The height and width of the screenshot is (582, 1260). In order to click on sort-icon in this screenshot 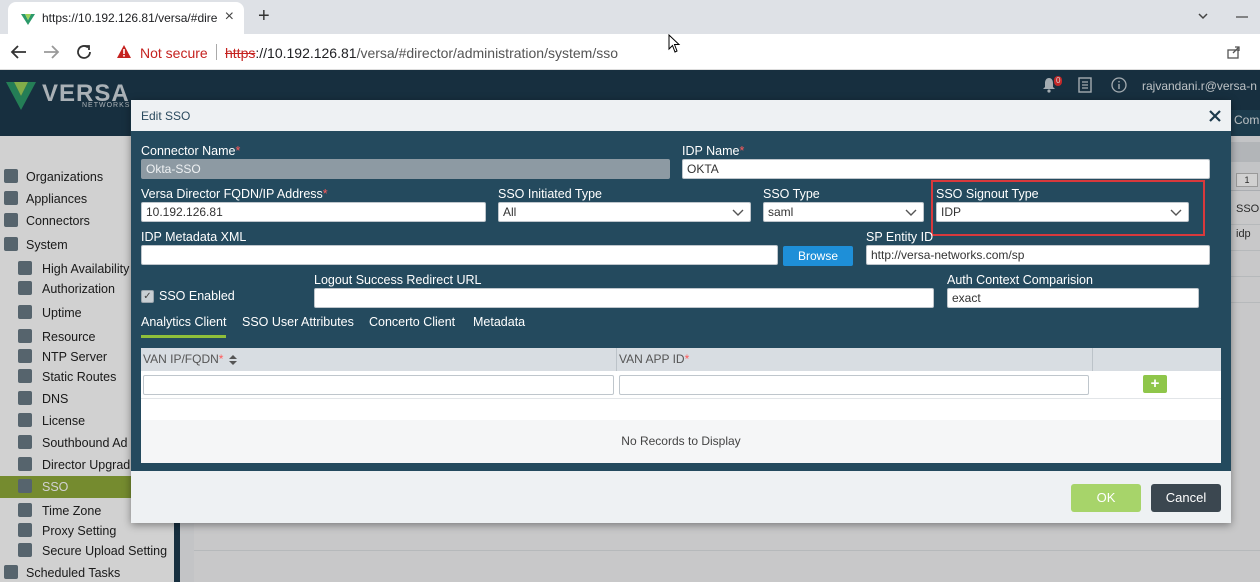, I will do `click(232, 359)`.